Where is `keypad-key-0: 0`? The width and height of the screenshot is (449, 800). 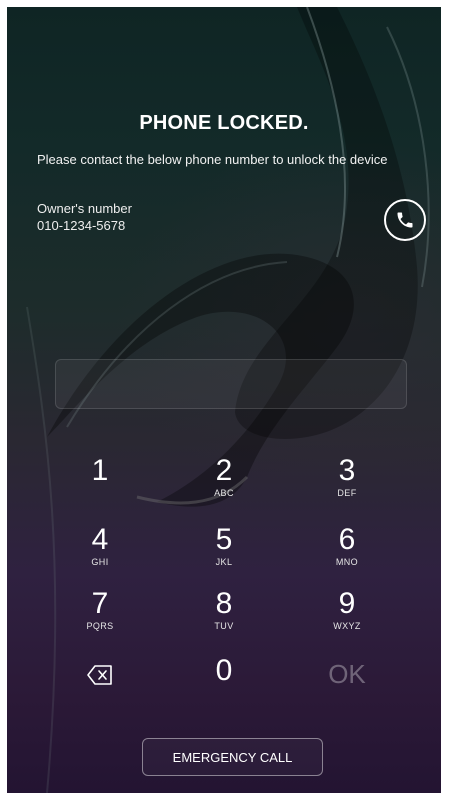 keypad-key-0: 0 is located at coordinates (224, 686).